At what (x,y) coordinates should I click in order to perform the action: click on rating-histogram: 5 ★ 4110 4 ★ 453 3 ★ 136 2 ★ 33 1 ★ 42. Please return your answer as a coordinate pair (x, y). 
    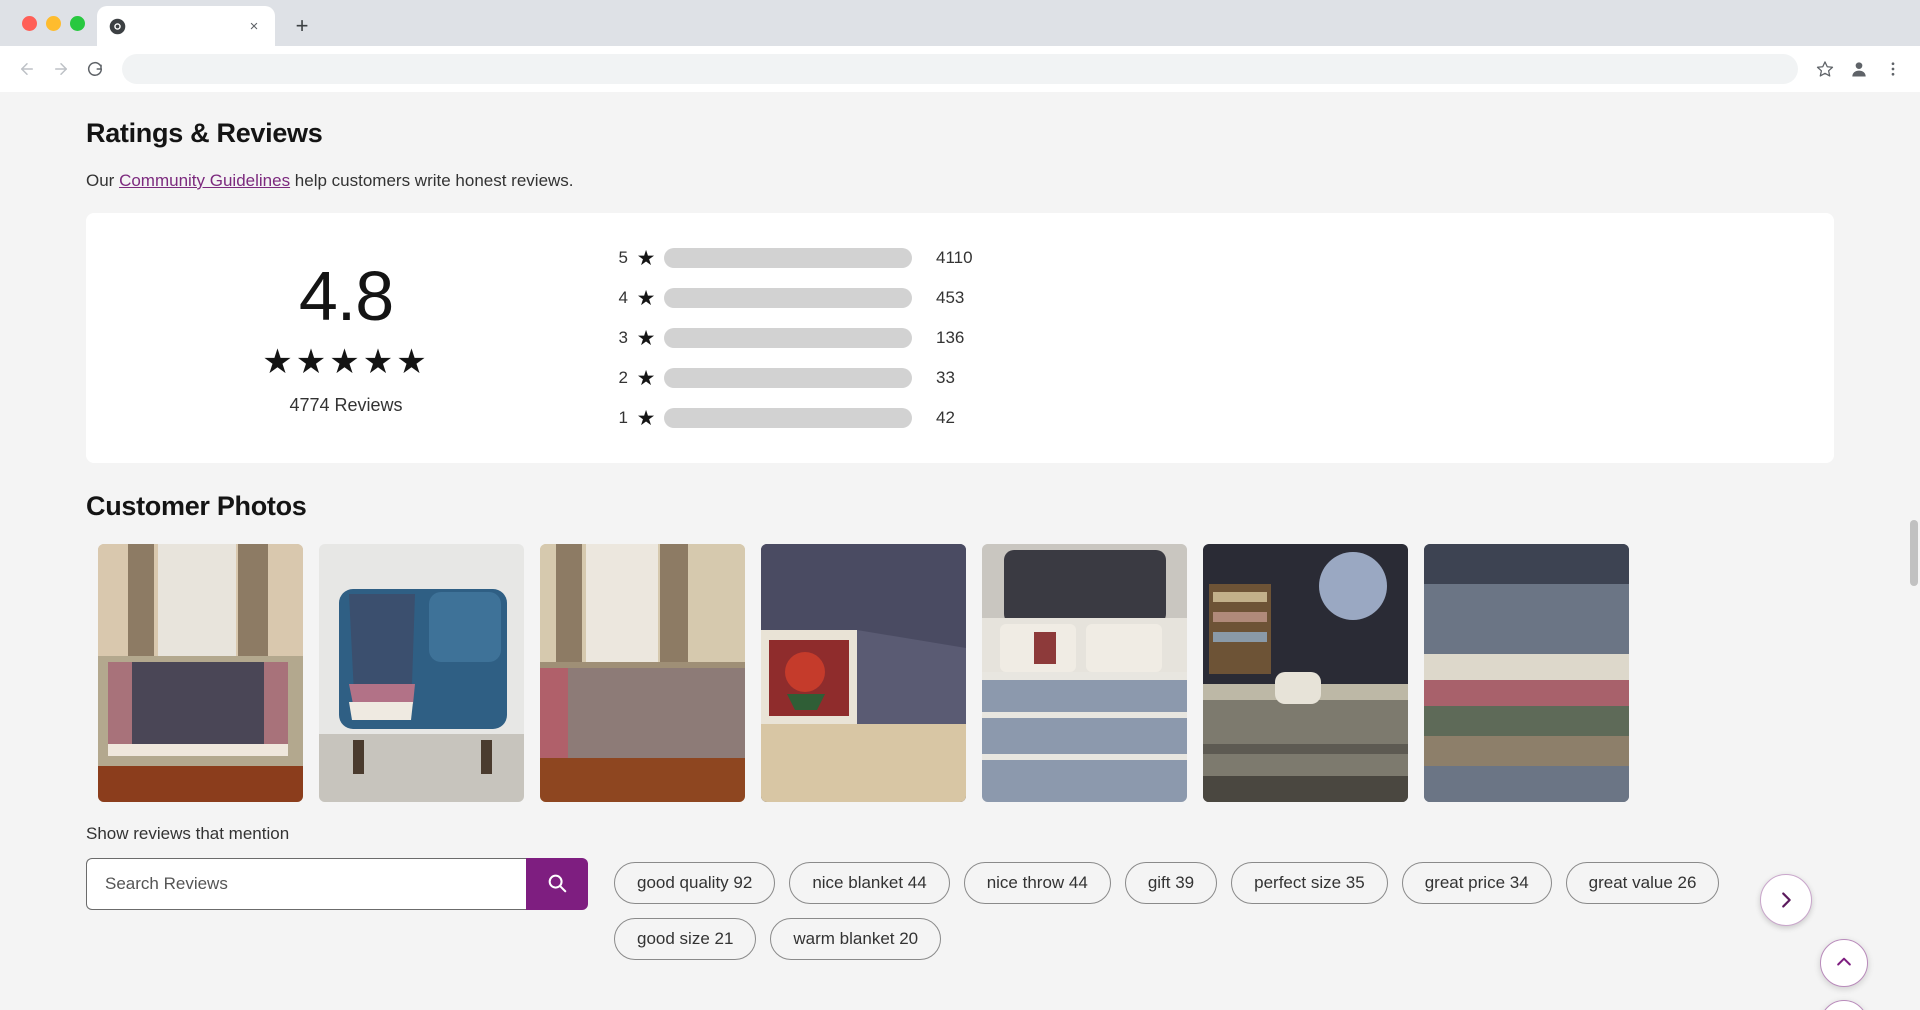
    Looking at the image, I should click on (1220, 338).